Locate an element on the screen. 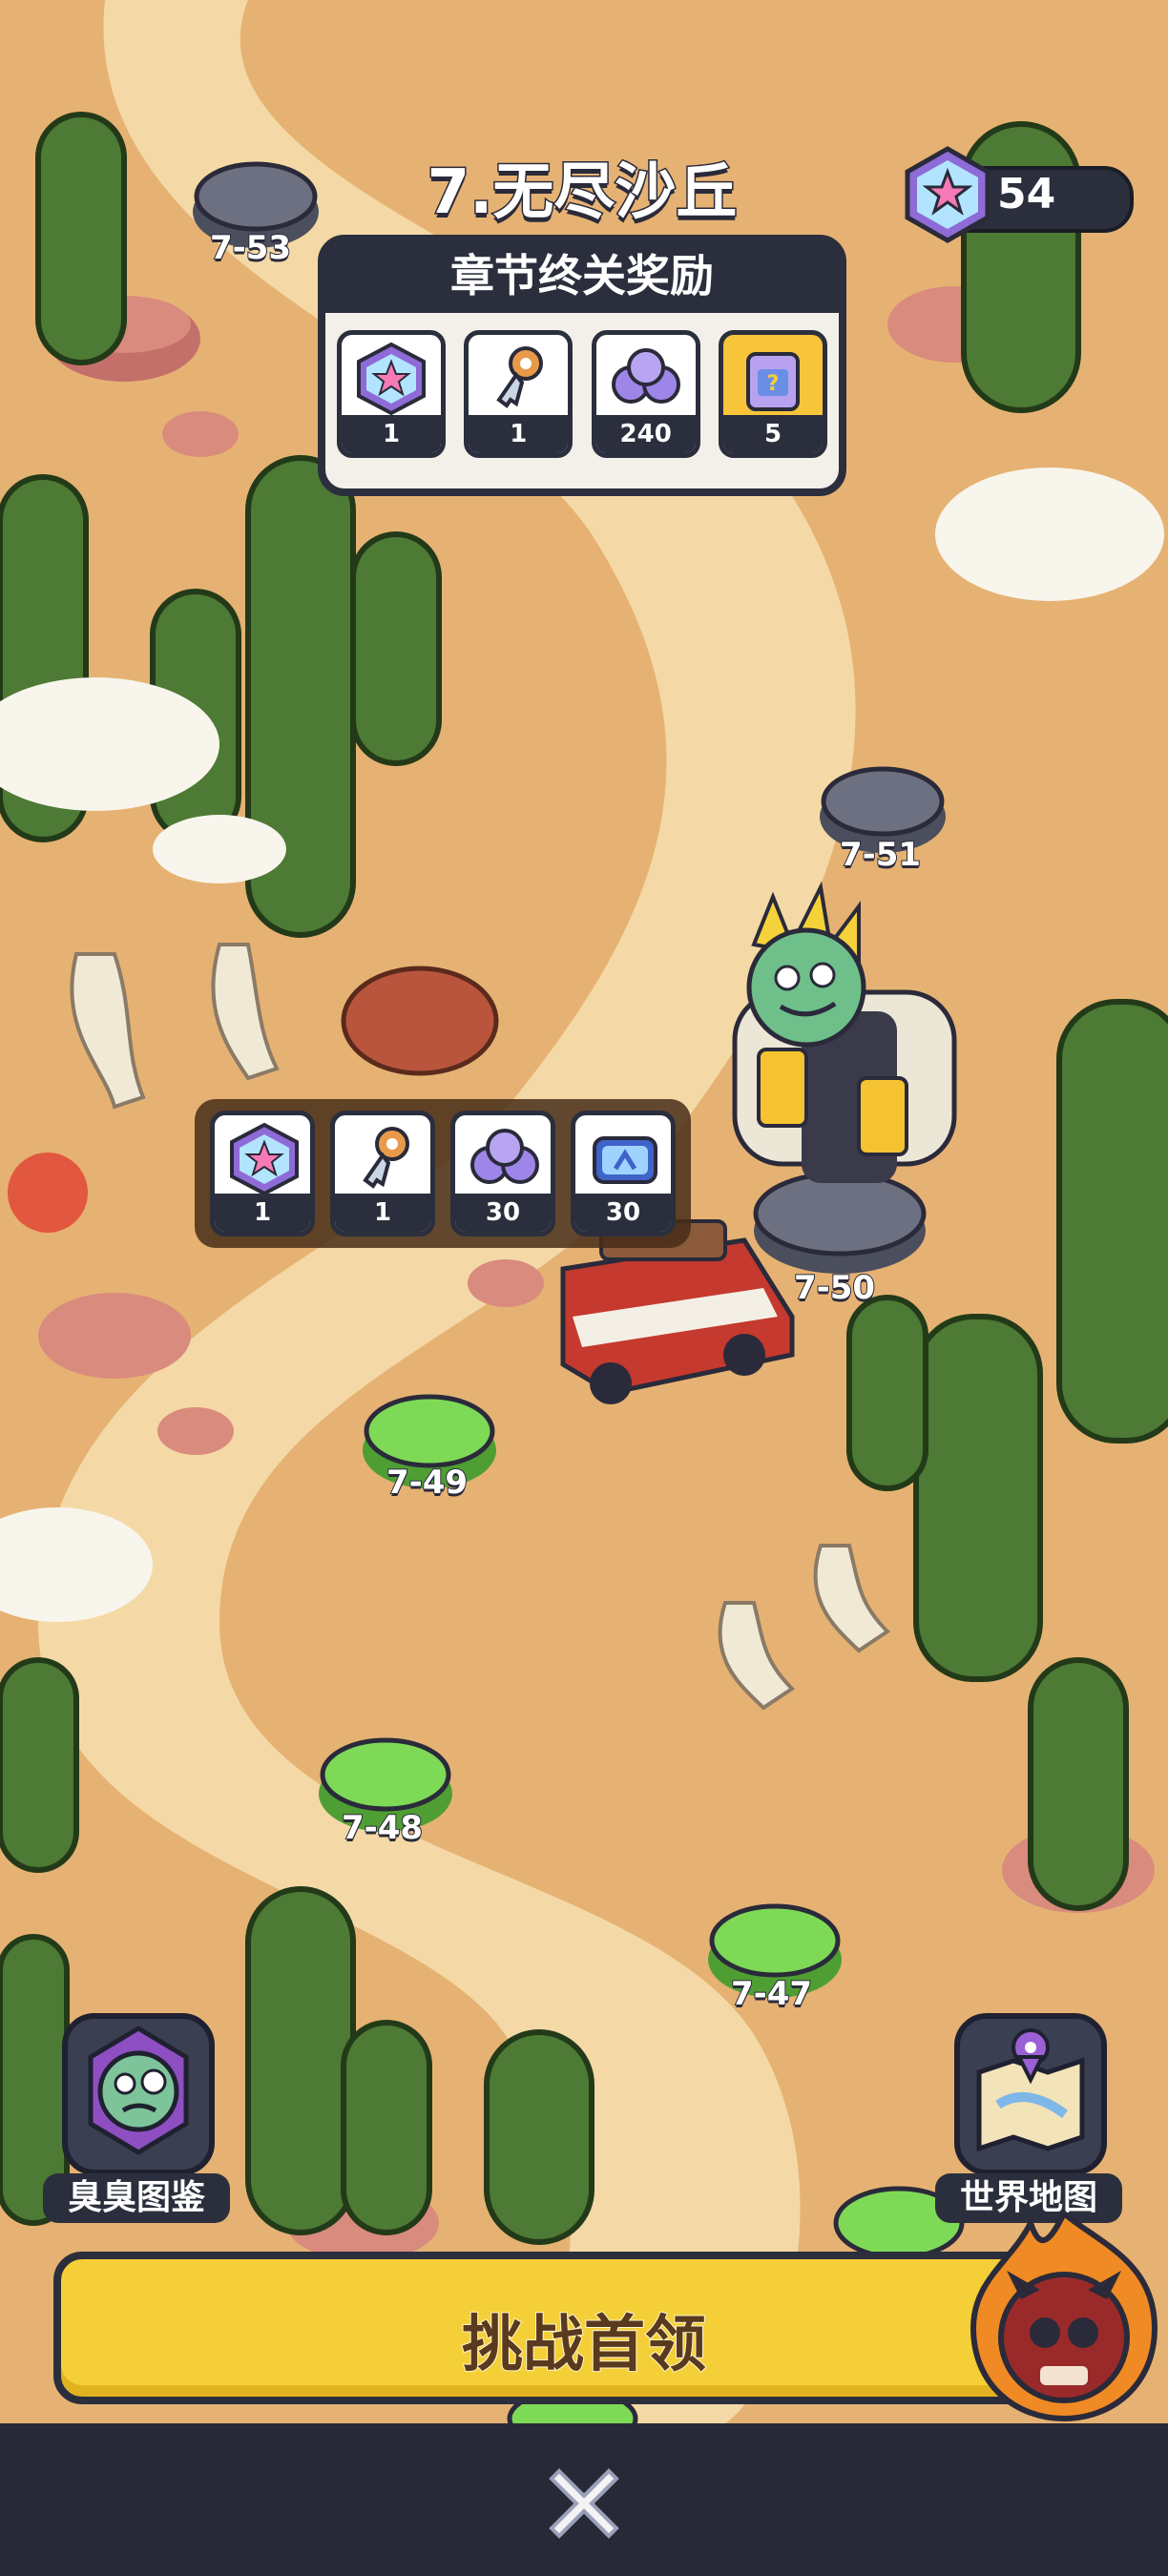 This screenshot has height=2576, width=1168. close-icon is located at coordinates (584, 2501).